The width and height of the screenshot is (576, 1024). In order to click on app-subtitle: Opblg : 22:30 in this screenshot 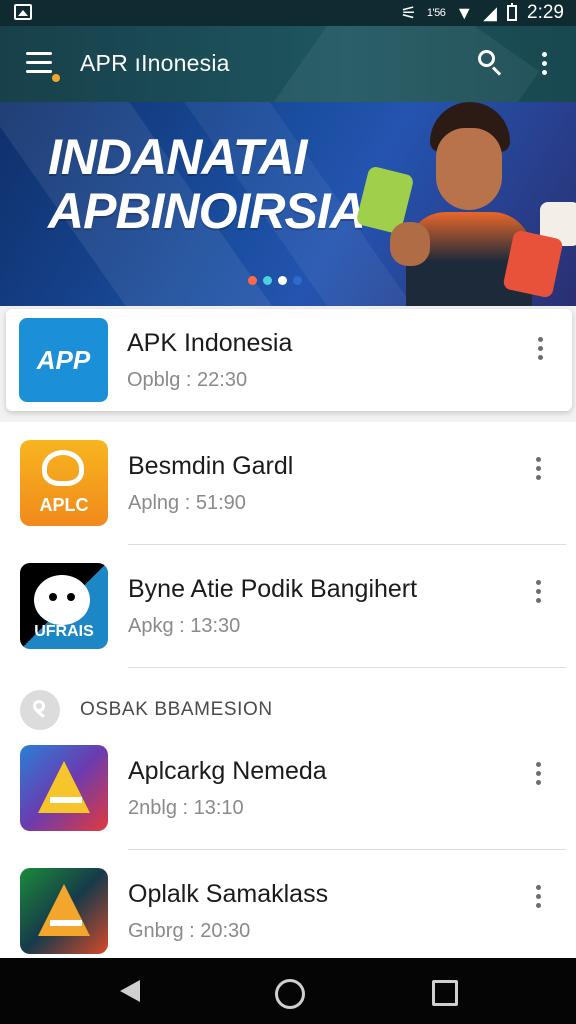, I will do `click(187, 380)`.